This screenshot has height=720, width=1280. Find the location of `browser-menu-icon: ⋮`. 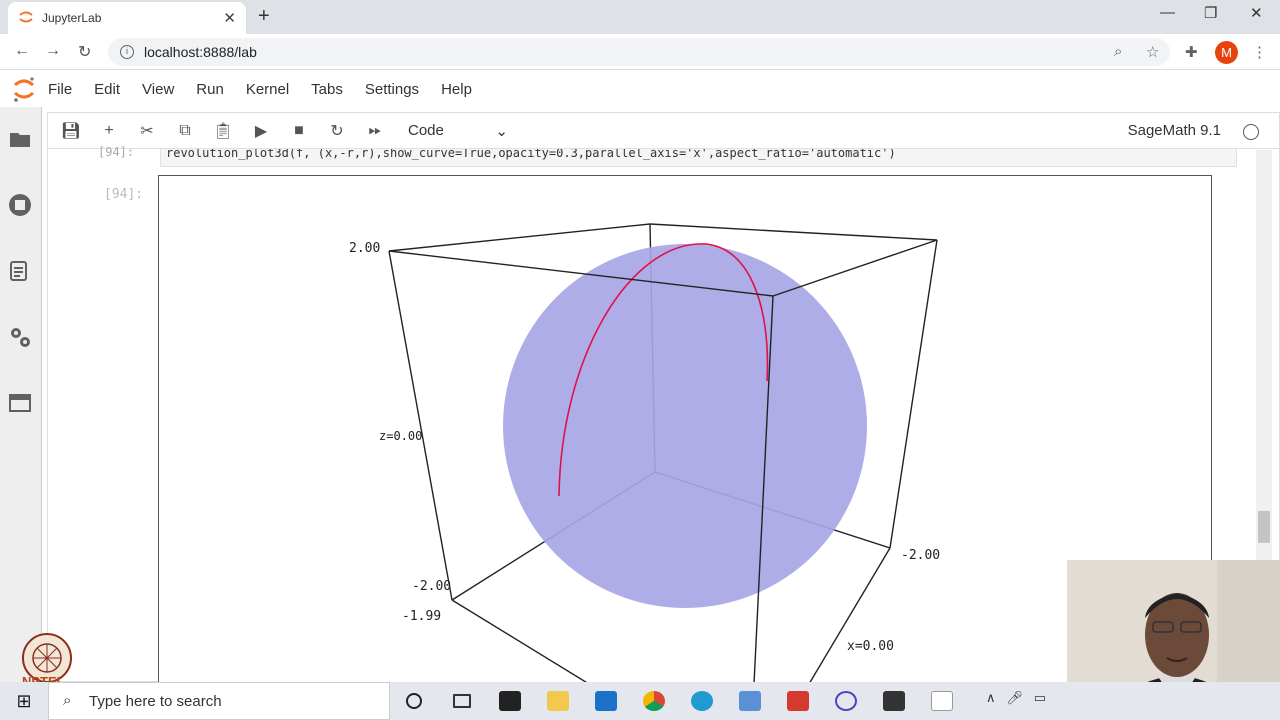

browser-menu-icon: ⋮ is located at coordinates (1259, 52).